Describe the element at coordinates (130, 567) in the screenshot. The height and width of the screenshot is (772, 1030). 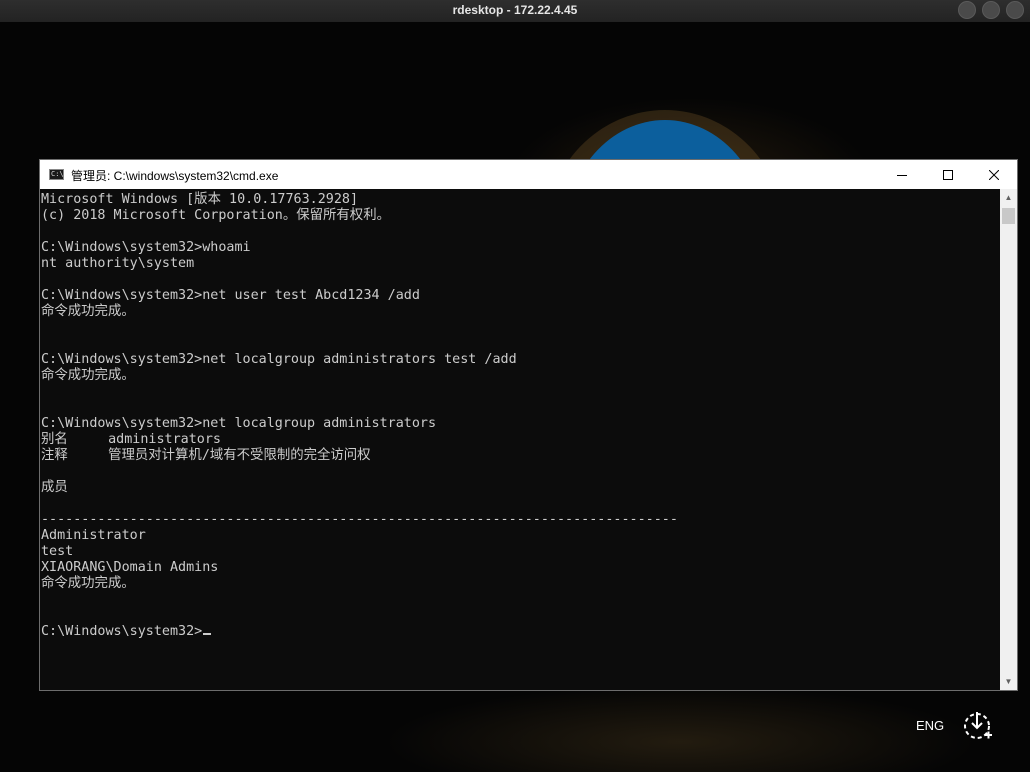
I see `console-line: XIAORANG\Domain Admins` at that location.